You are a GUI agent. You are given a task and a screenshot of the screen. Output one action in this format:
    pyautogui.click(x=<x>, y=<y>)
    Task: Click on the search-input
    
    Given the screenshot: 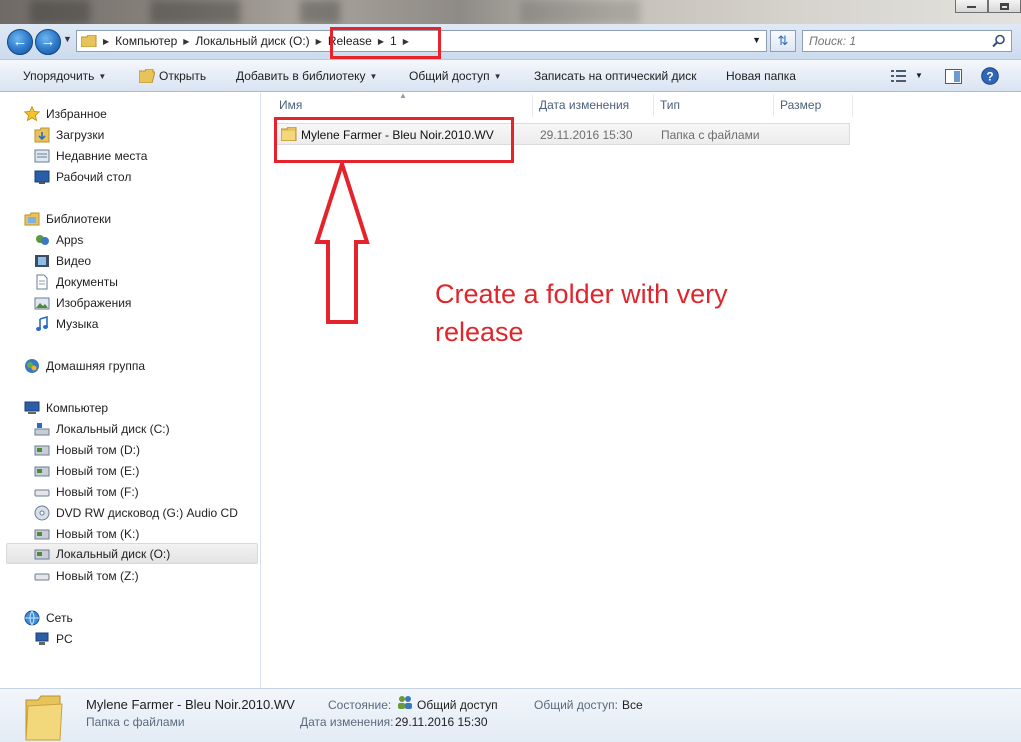 What is the action you would take?
    pyautogui.click(x=893, y=41)
    